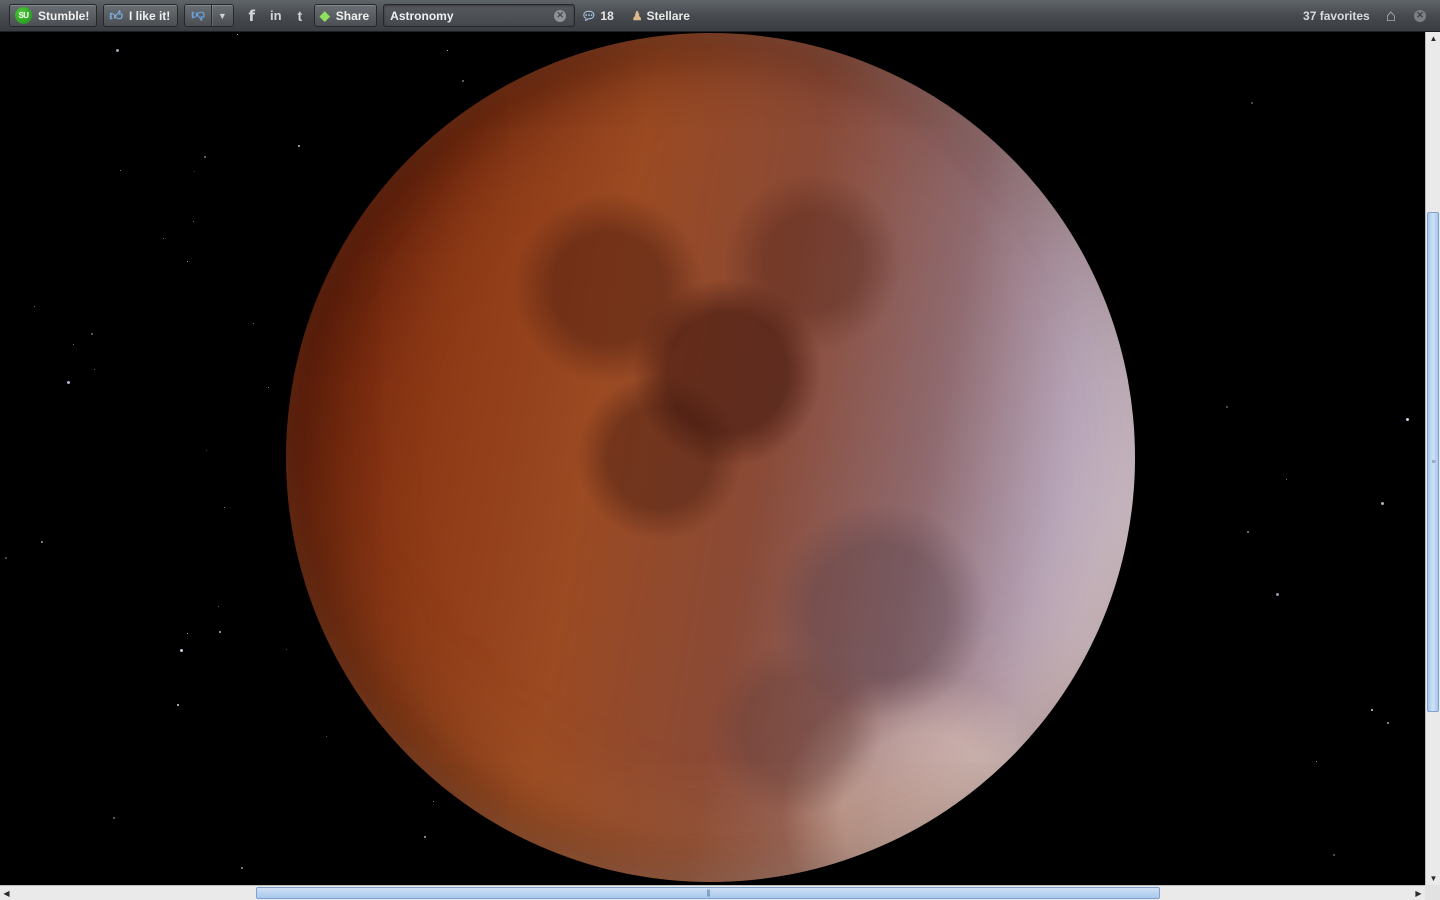 The image size is (1440, 900). I want to click on scroll-up-arrow-icon: ▲, so click(1433, 38).